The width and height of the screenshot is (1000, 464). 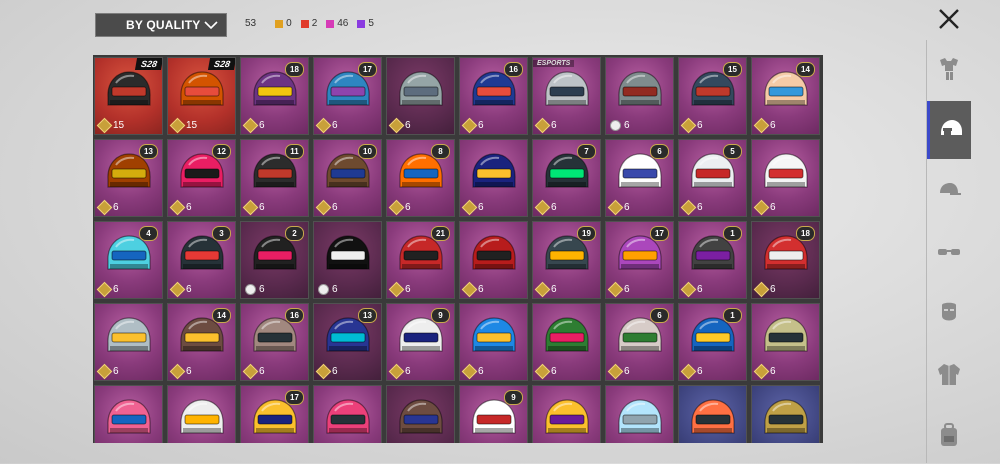 I want to click on sidebar-item-cap, so click(x=949, y=191).